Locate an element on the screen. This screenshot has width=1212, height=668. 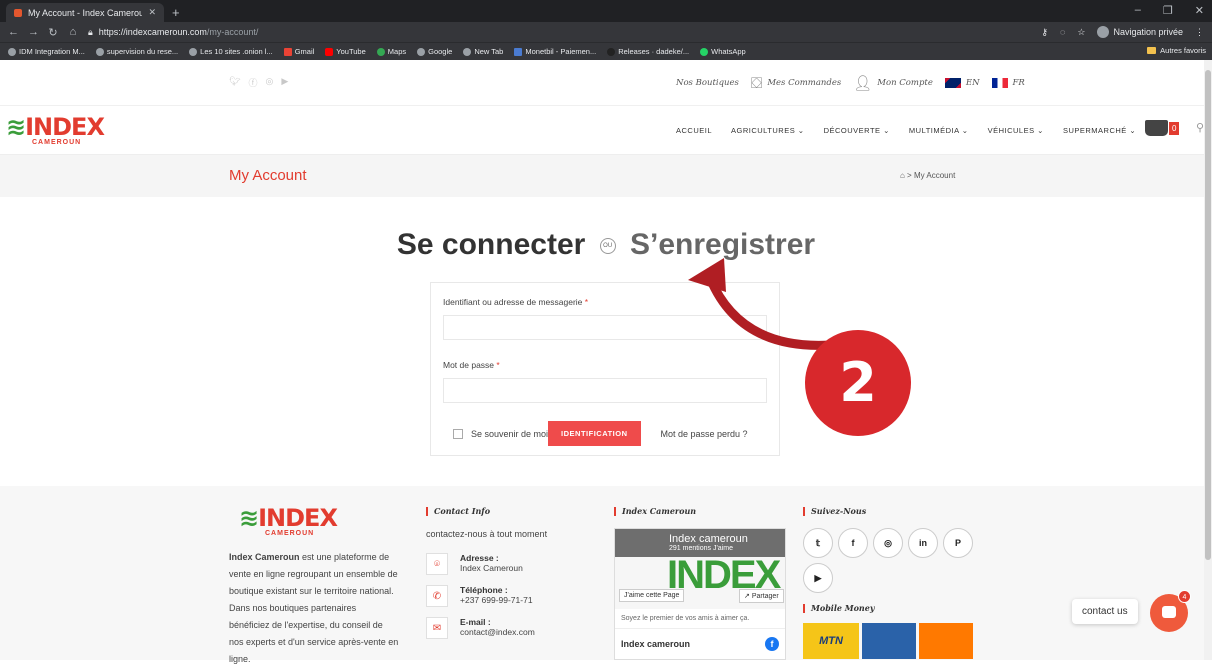
pinterest-icon: P is located at coordinates (958, 543).